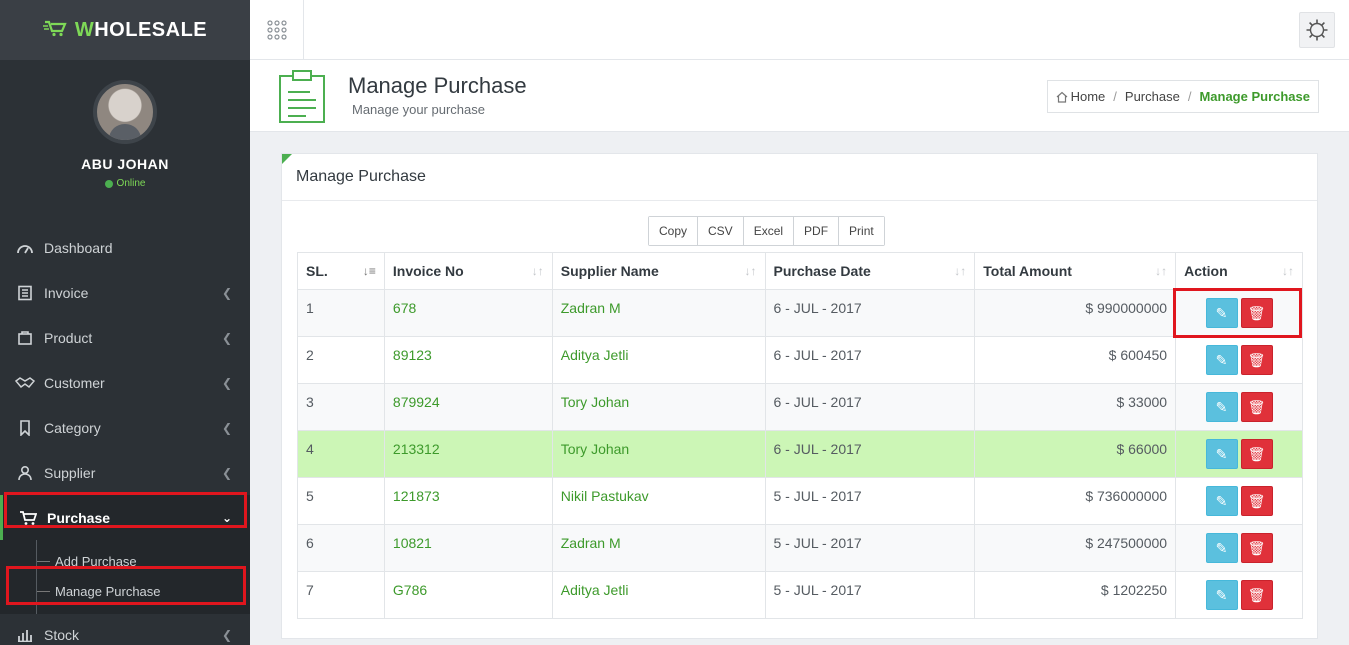 Image resolution: width=1349 pixels, height=645 pixels. I want to click on sidebar-item-purchase: Purchase ⌄, so click(125, 517).